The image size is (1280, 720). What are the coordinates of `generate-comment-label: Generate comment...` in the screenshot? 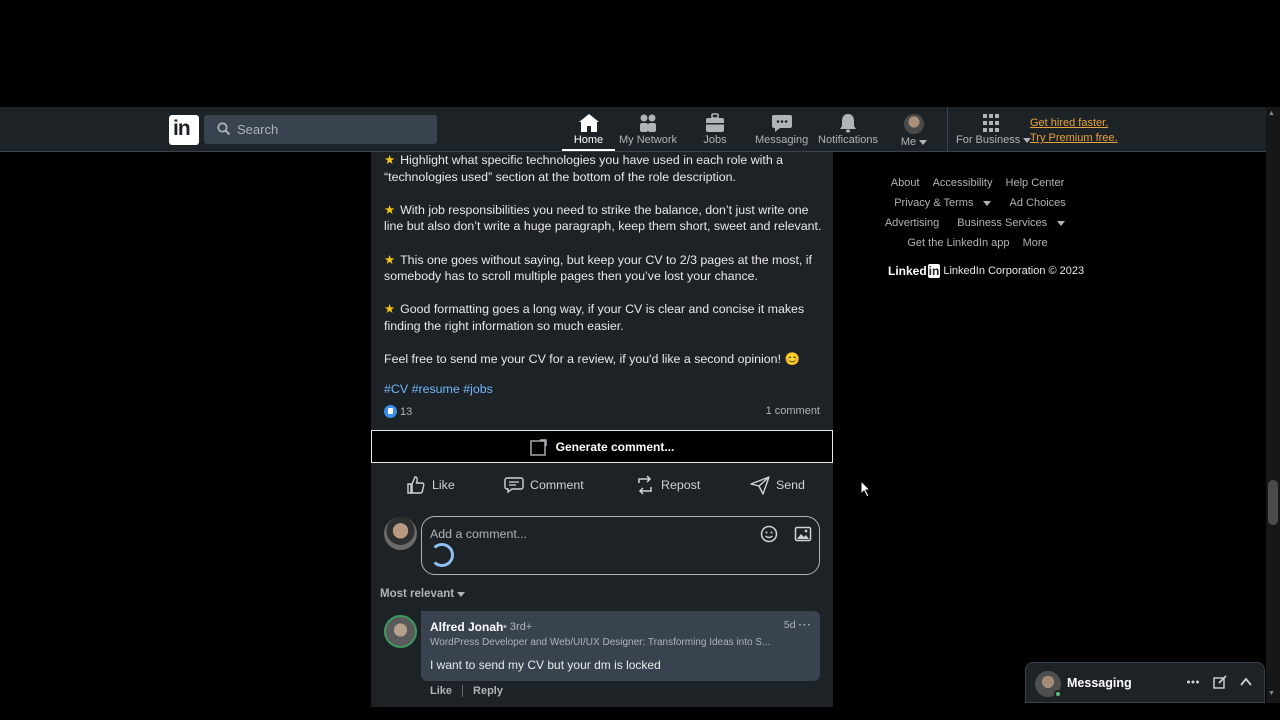 It's located at (615, 446).